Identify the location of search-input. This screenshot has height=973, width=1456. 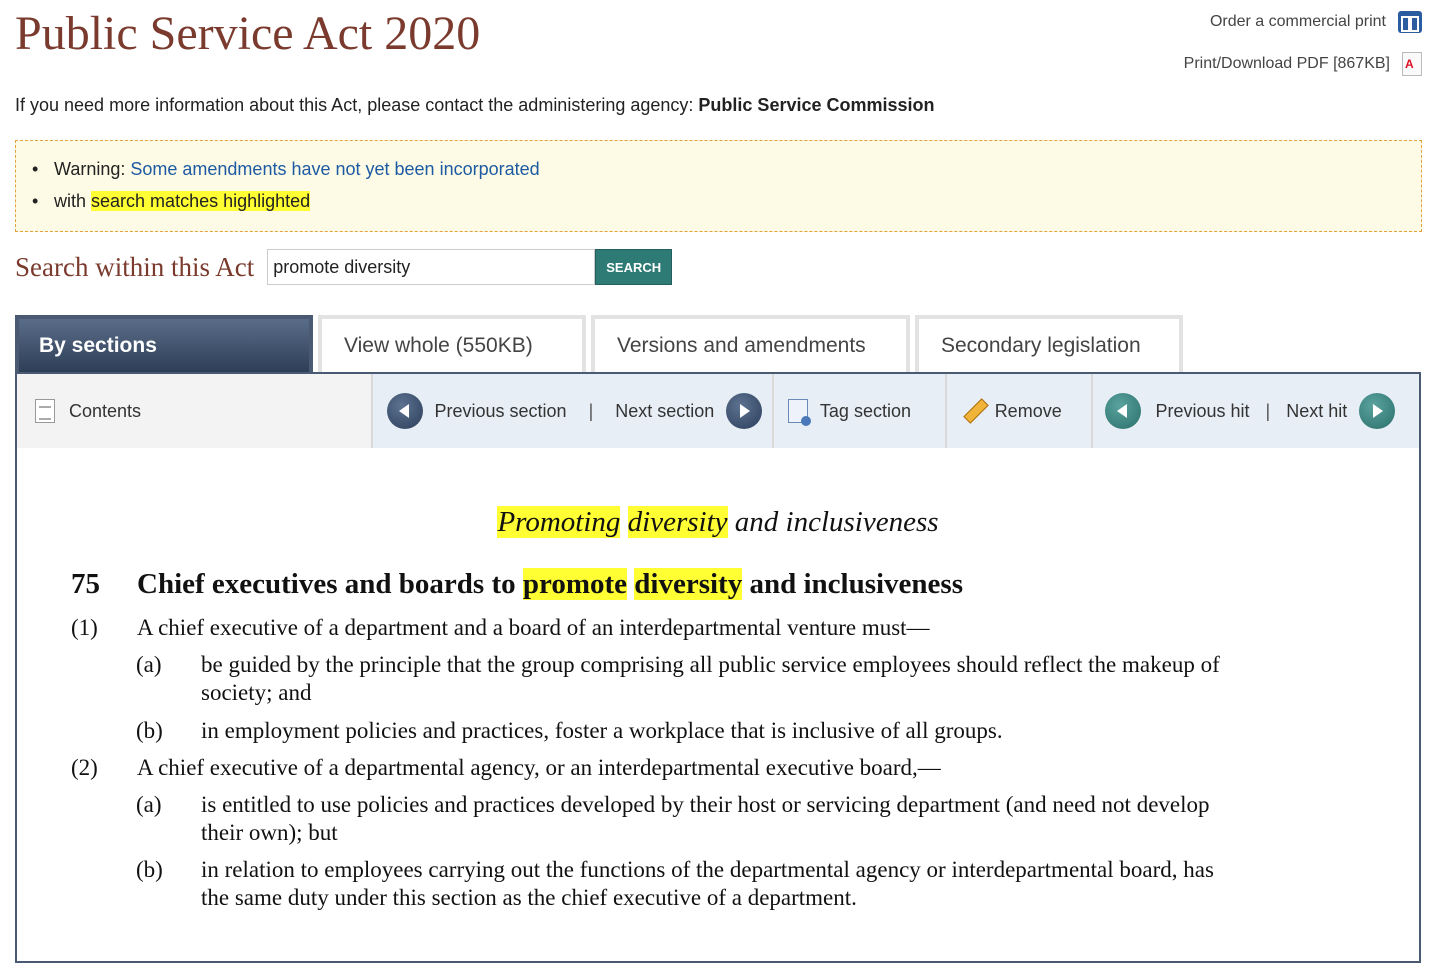
(431, 267).